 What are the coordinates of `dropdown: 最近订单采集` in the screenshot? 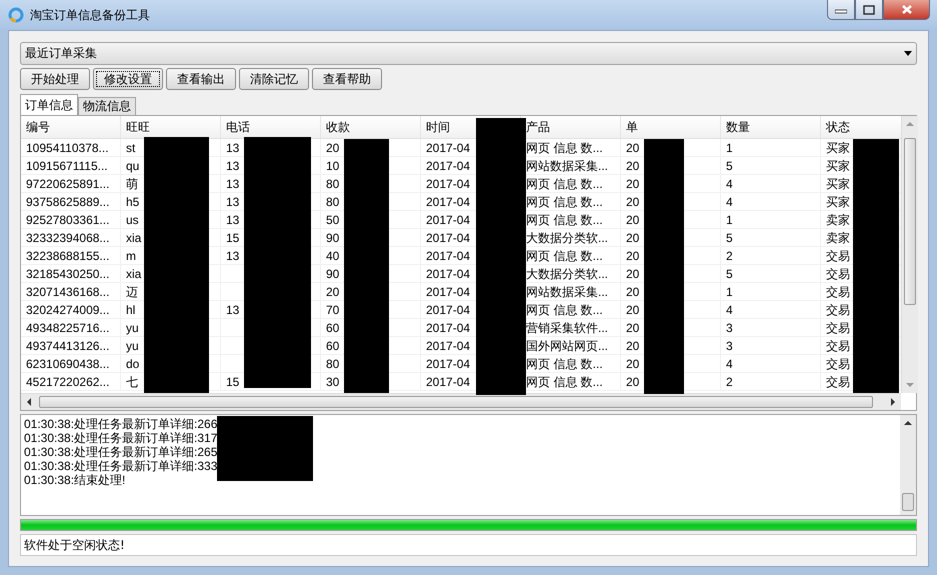 It's located at (468, 53).